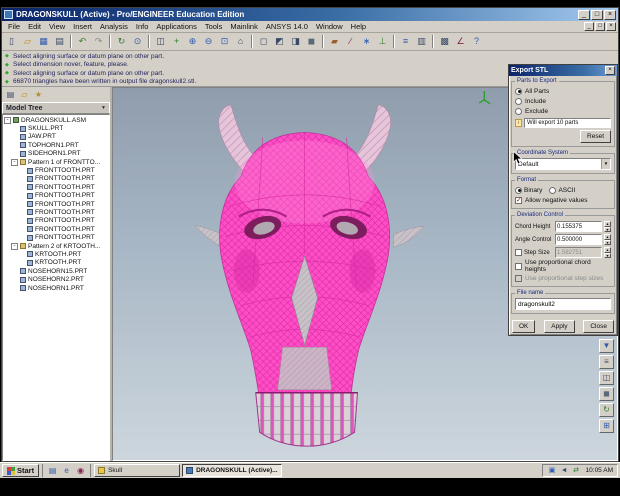  I want to click on menu-item: Edit, so click(34, 26).